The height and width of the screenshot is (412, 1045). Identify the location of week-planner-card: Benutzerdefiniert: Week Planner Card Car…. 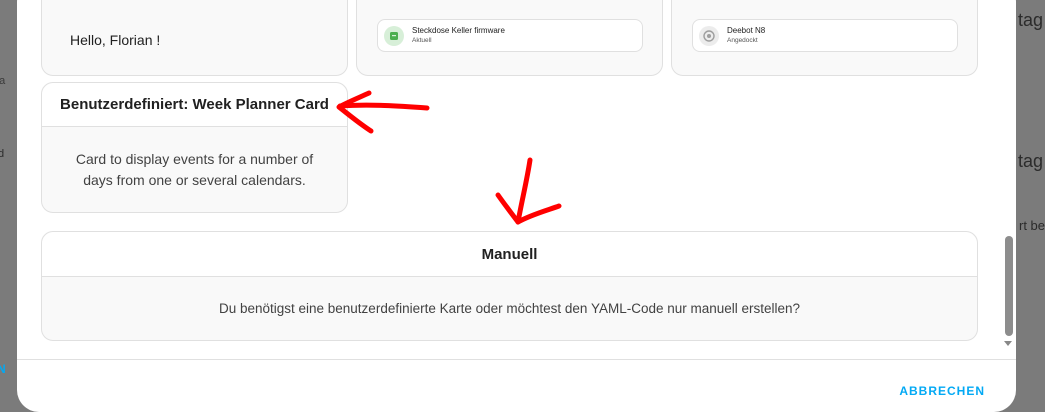
(194, 147).